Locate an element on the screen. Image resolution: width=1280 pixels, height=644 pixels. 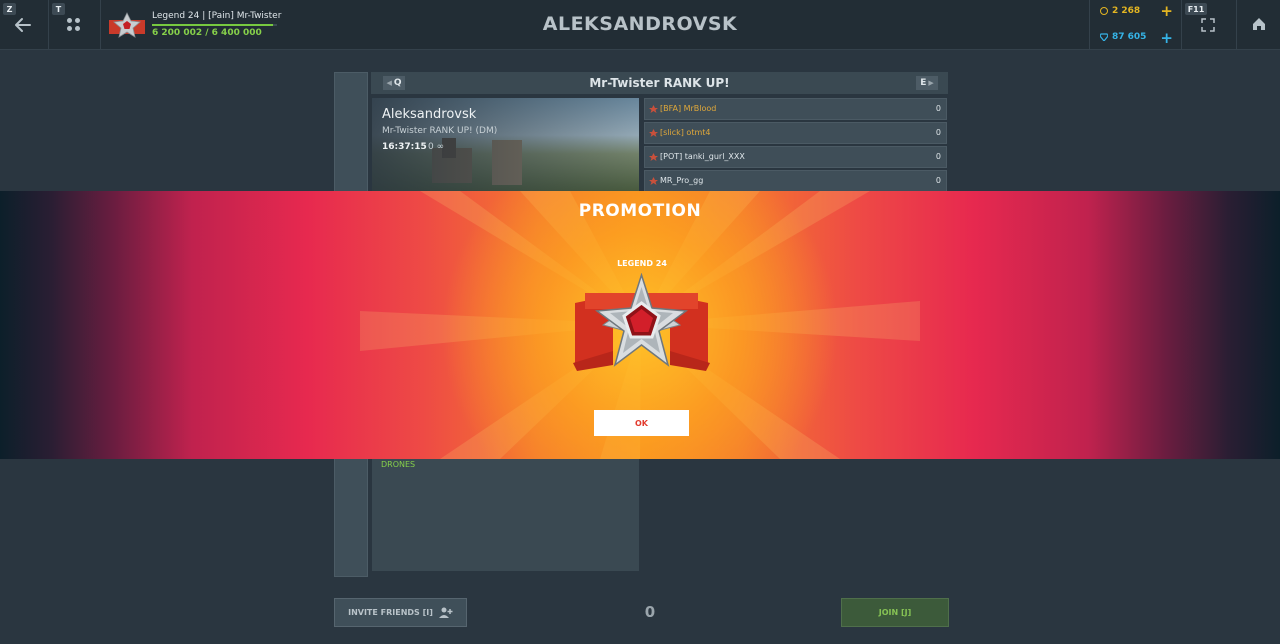
crystals-balance: 2 268 is located at coordinates (1120, 11).